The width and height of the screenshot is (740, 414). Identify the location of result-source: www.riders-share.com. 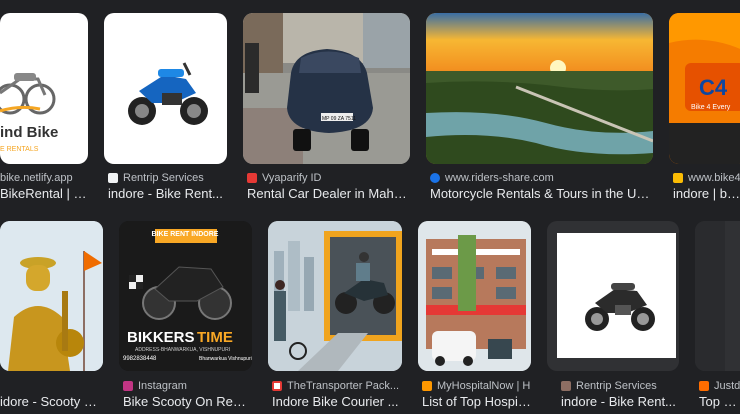
(541, 178).